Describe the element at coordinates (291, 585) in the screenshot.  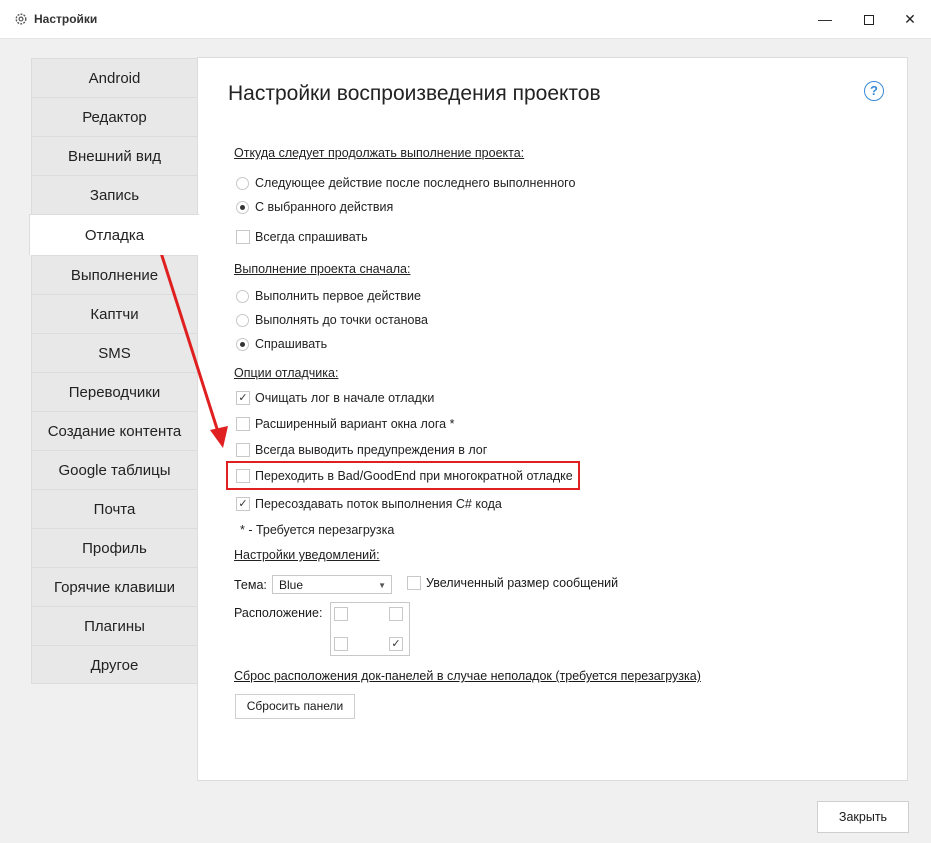
I see `theme-value: Blue` at that location.